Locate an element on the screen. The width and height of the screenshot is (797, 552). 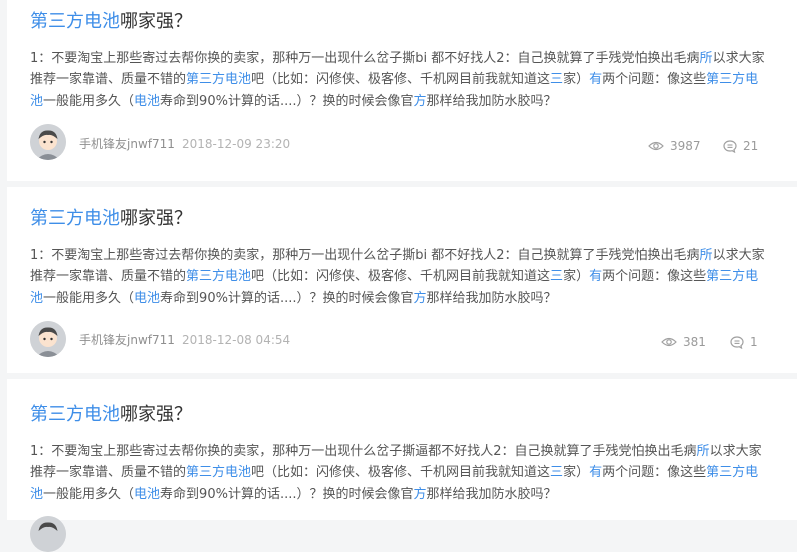
comment-count-value: 21 is located at coordinates (751, 146).